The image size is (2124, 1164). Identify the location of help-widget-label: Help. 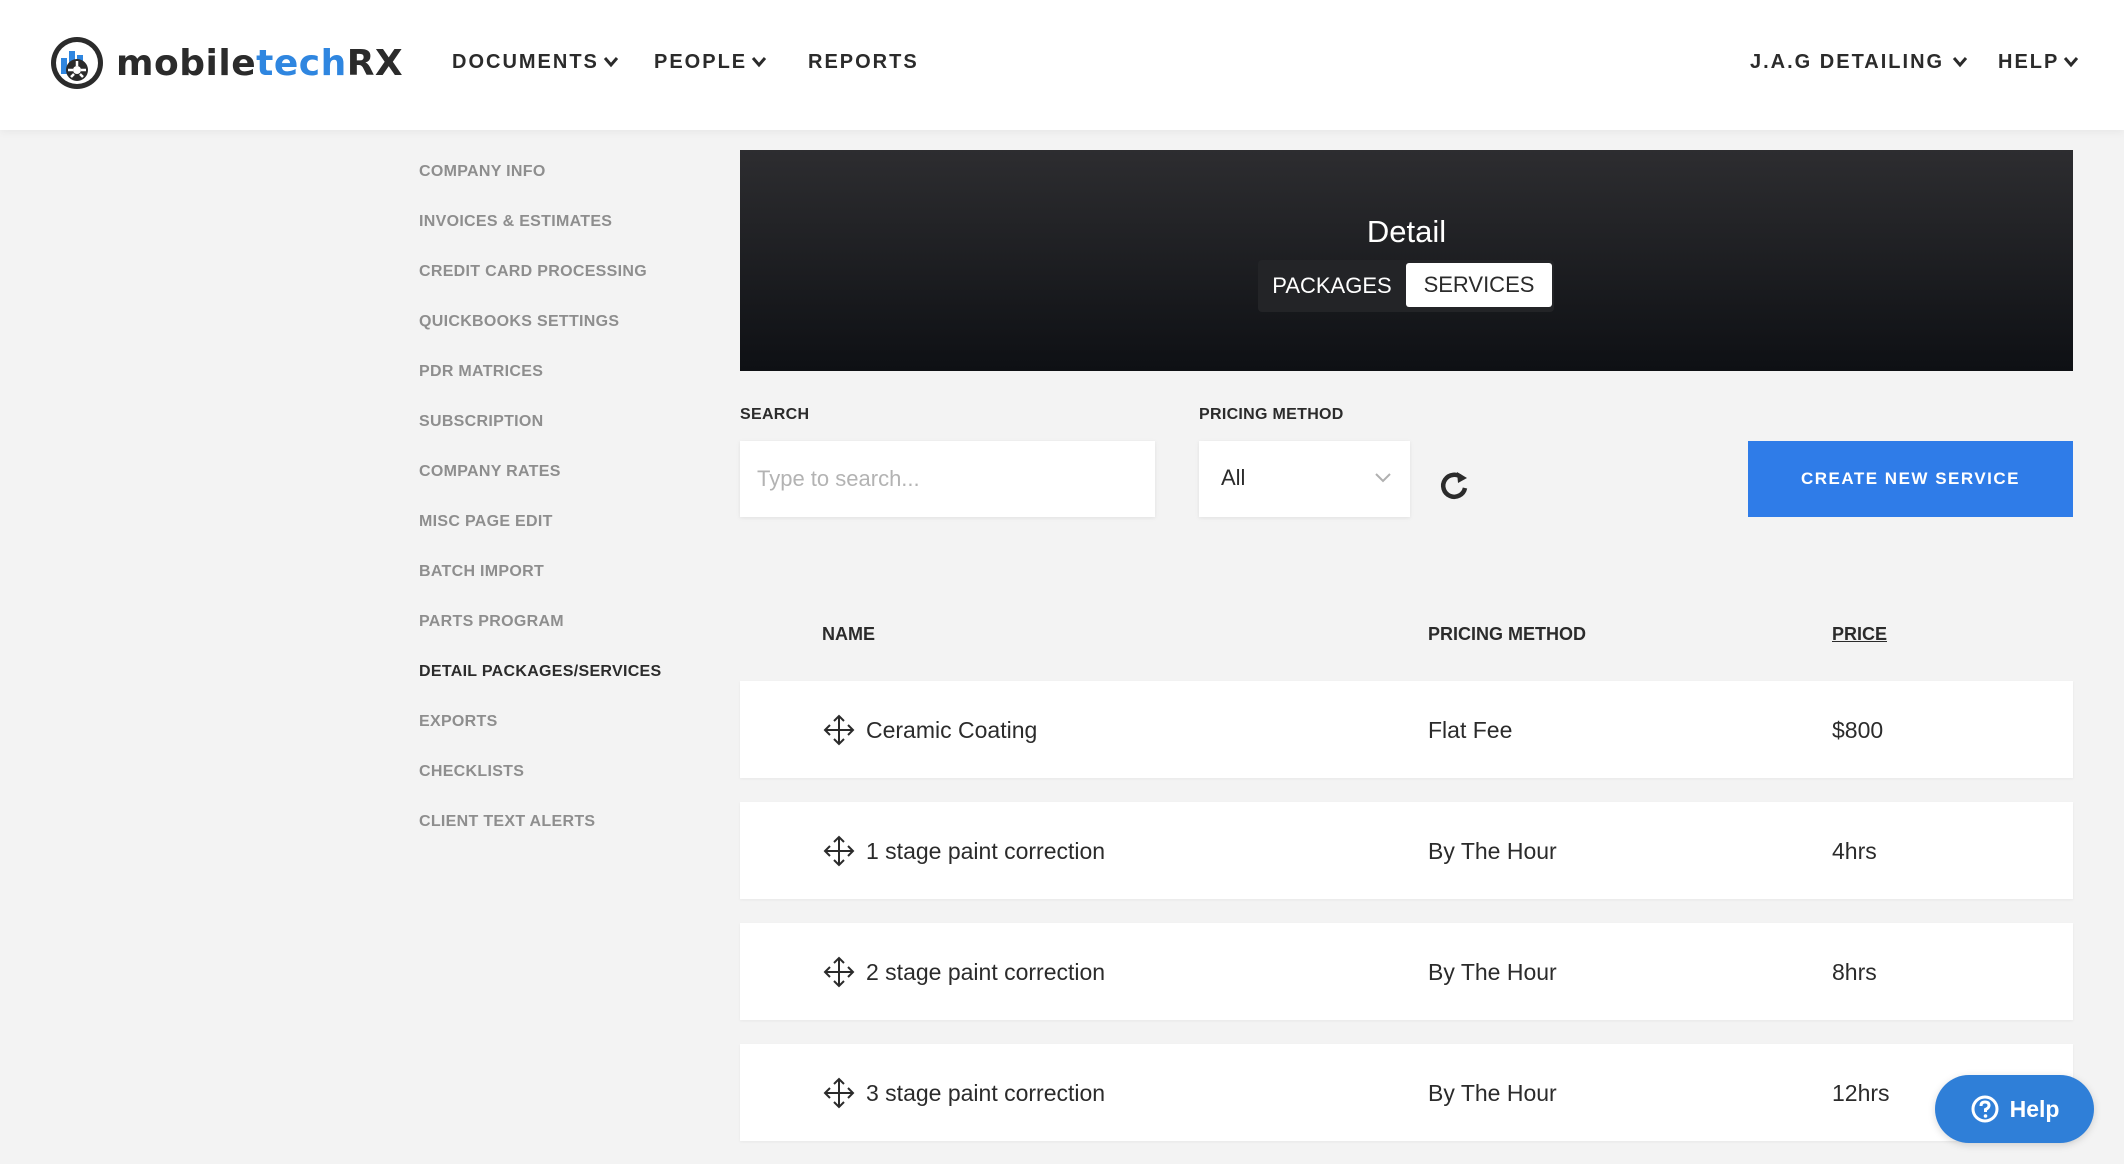
(2034, 1108).